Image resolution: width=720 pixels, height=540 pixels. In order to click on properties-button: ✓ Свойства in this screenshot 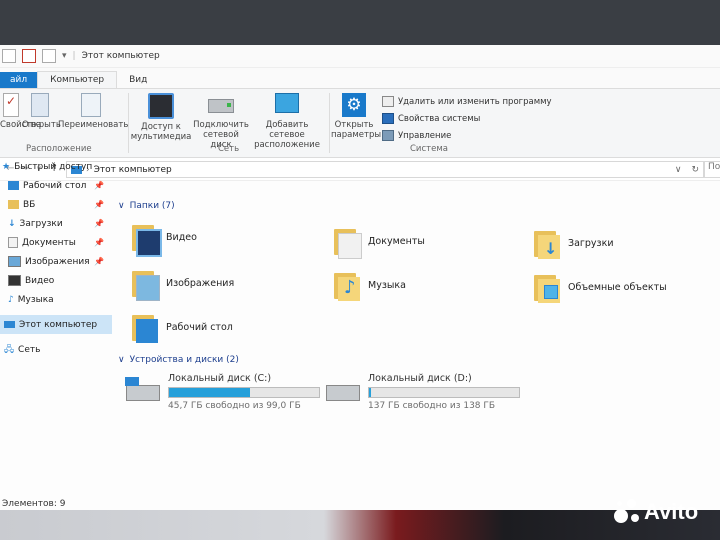, I will do `click(21, 111)`.